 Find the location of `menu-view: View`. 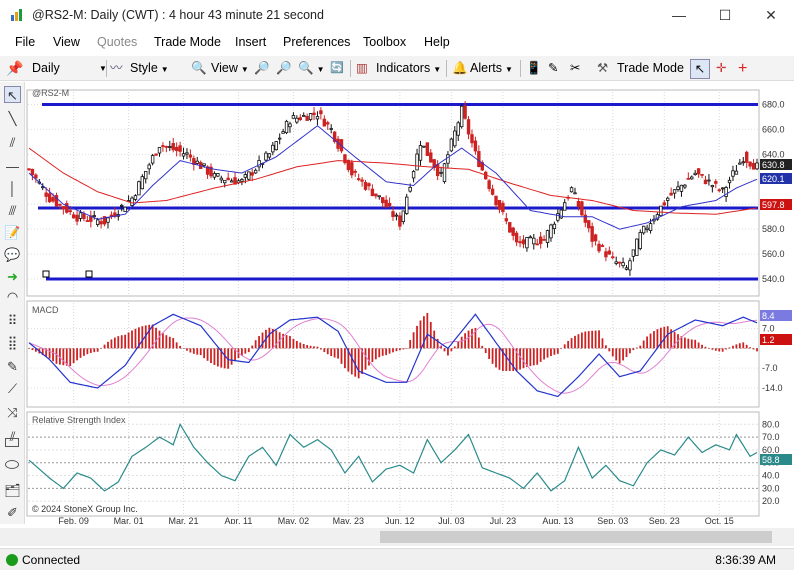

menu-view: View is located at coordinates (66, 42).